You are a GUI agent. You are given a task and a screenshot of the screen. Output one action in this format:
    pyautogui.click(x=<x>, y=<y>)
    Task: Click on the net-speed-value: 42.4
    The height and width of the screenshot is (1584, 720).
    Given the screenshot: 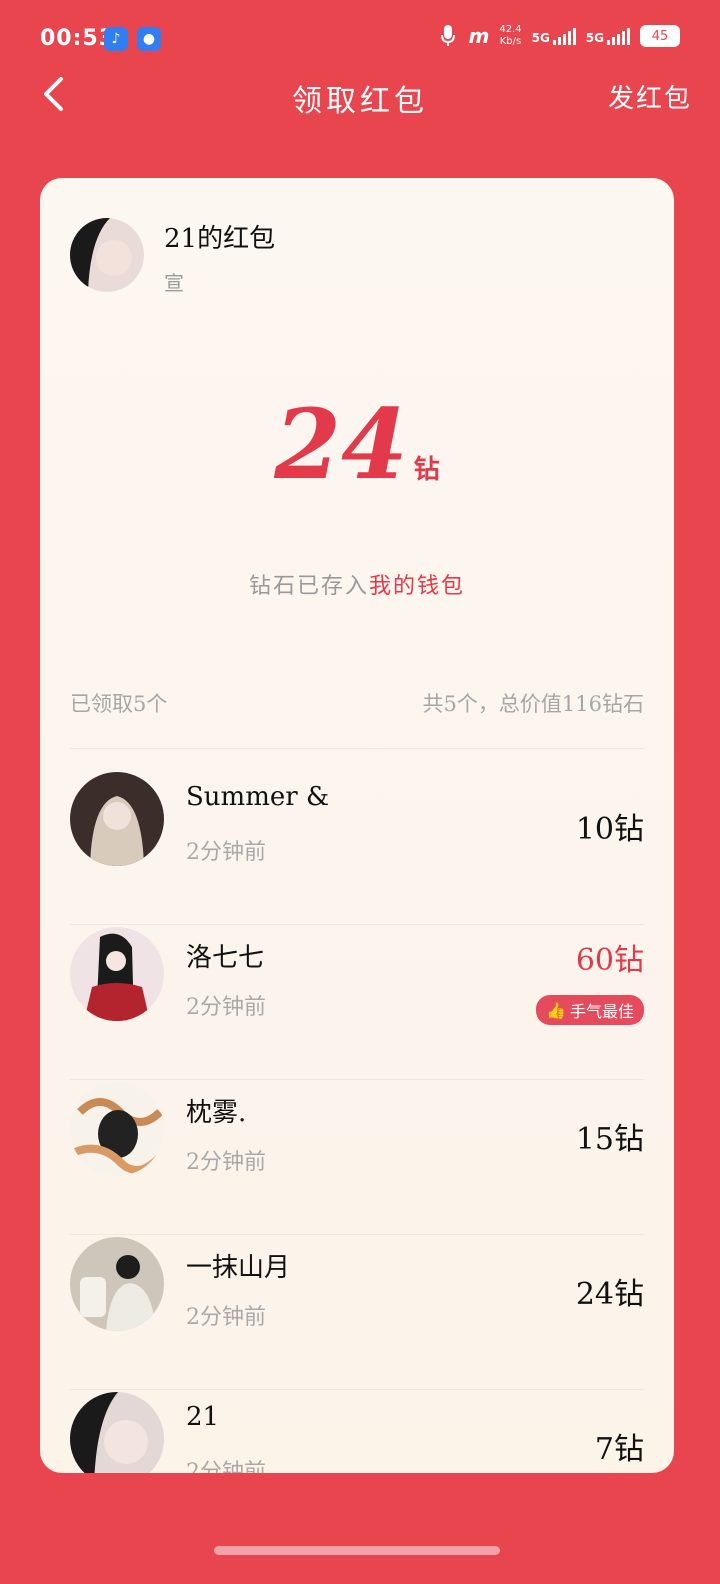 What is the action you would take?
    pyautogui.click(x=510, y=29)
    